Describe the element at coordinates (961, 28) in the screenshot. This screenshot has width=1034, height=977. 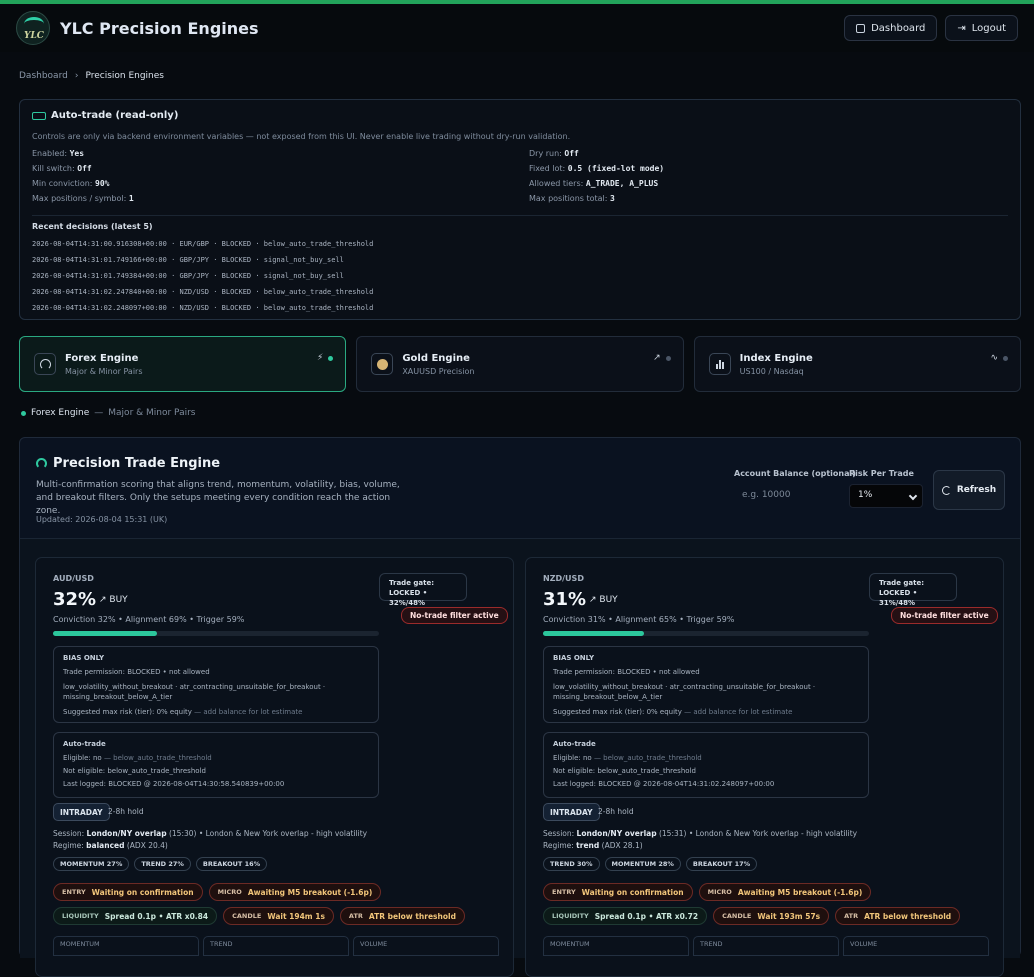
I see `logout-icon: ⇥` at that location.